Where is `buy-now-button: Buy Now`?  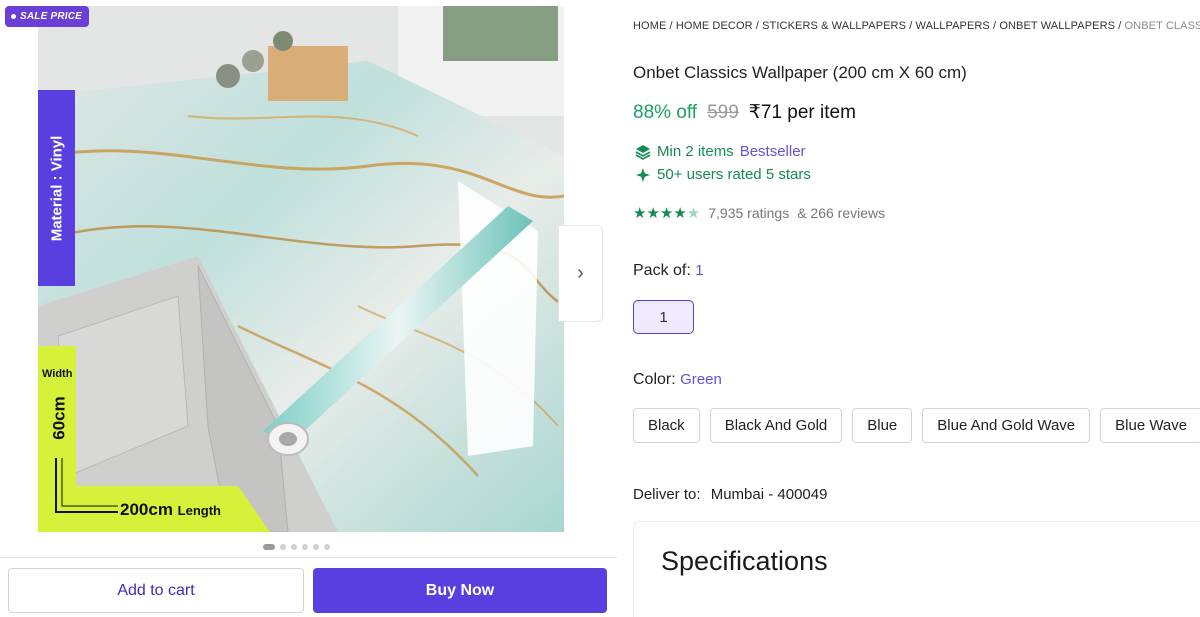 buy-now-button: Buy Now is located at coordinates (460, 590).